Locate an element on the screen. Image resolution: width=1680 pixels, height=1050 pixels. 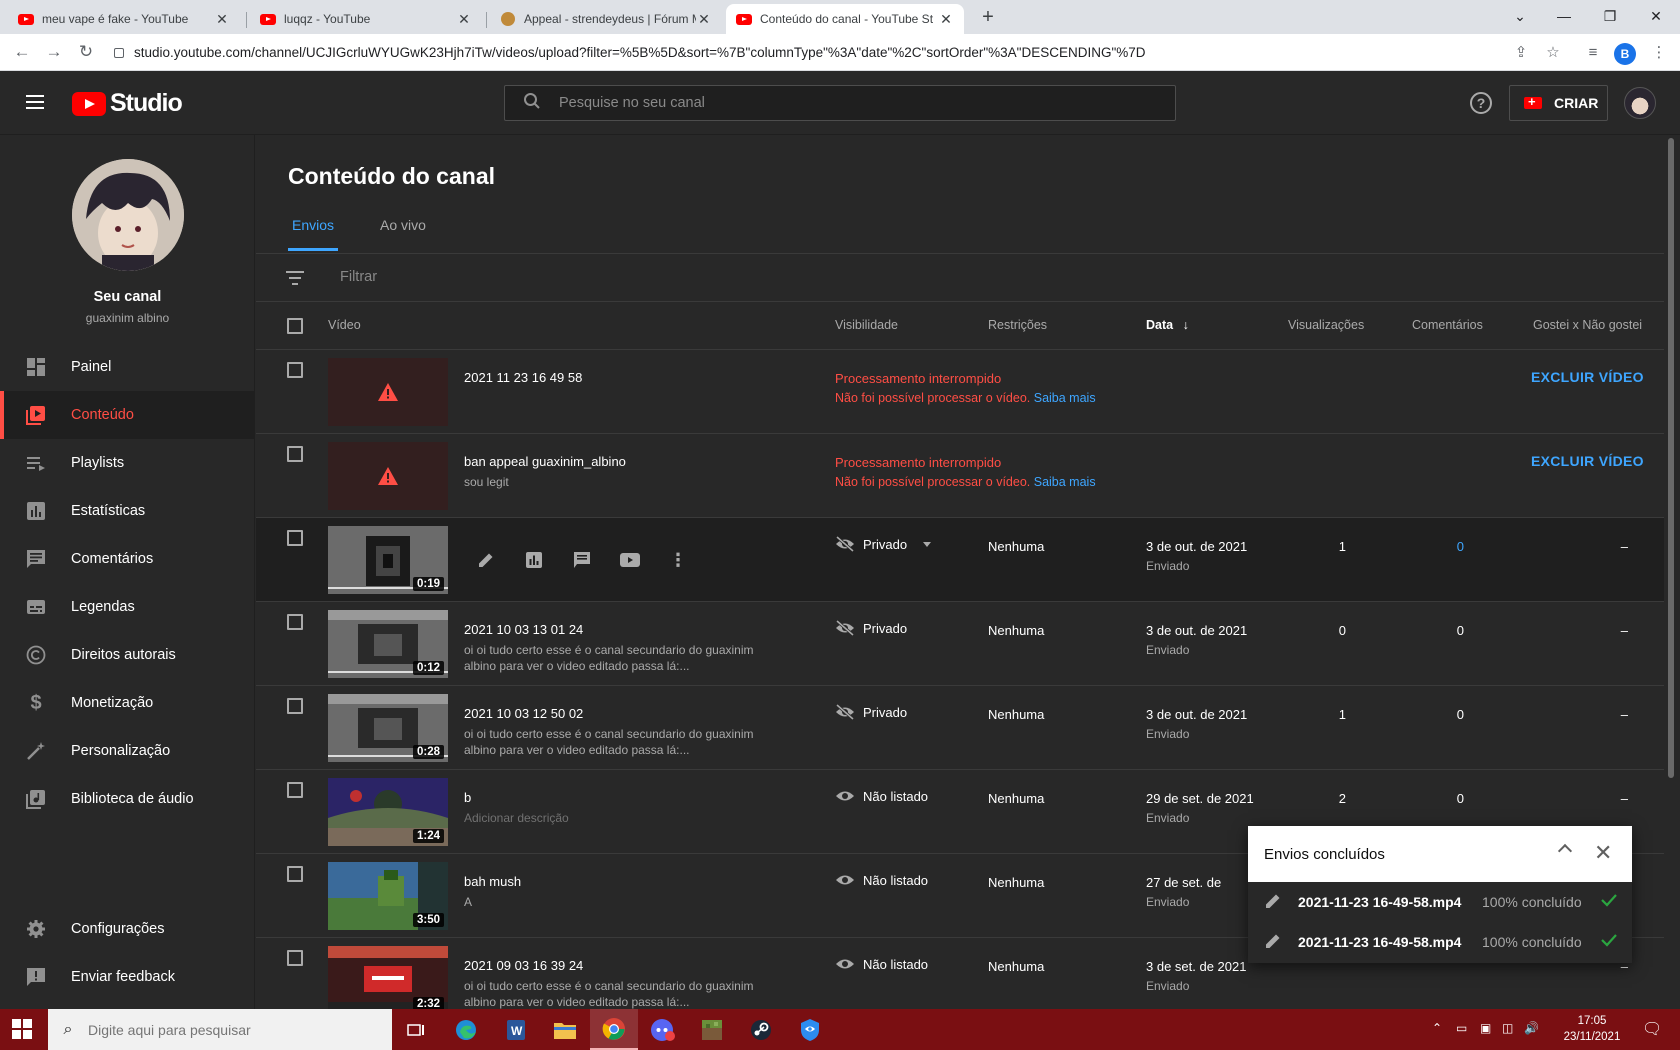
forward-button: → is located at coordinates (54, 52).